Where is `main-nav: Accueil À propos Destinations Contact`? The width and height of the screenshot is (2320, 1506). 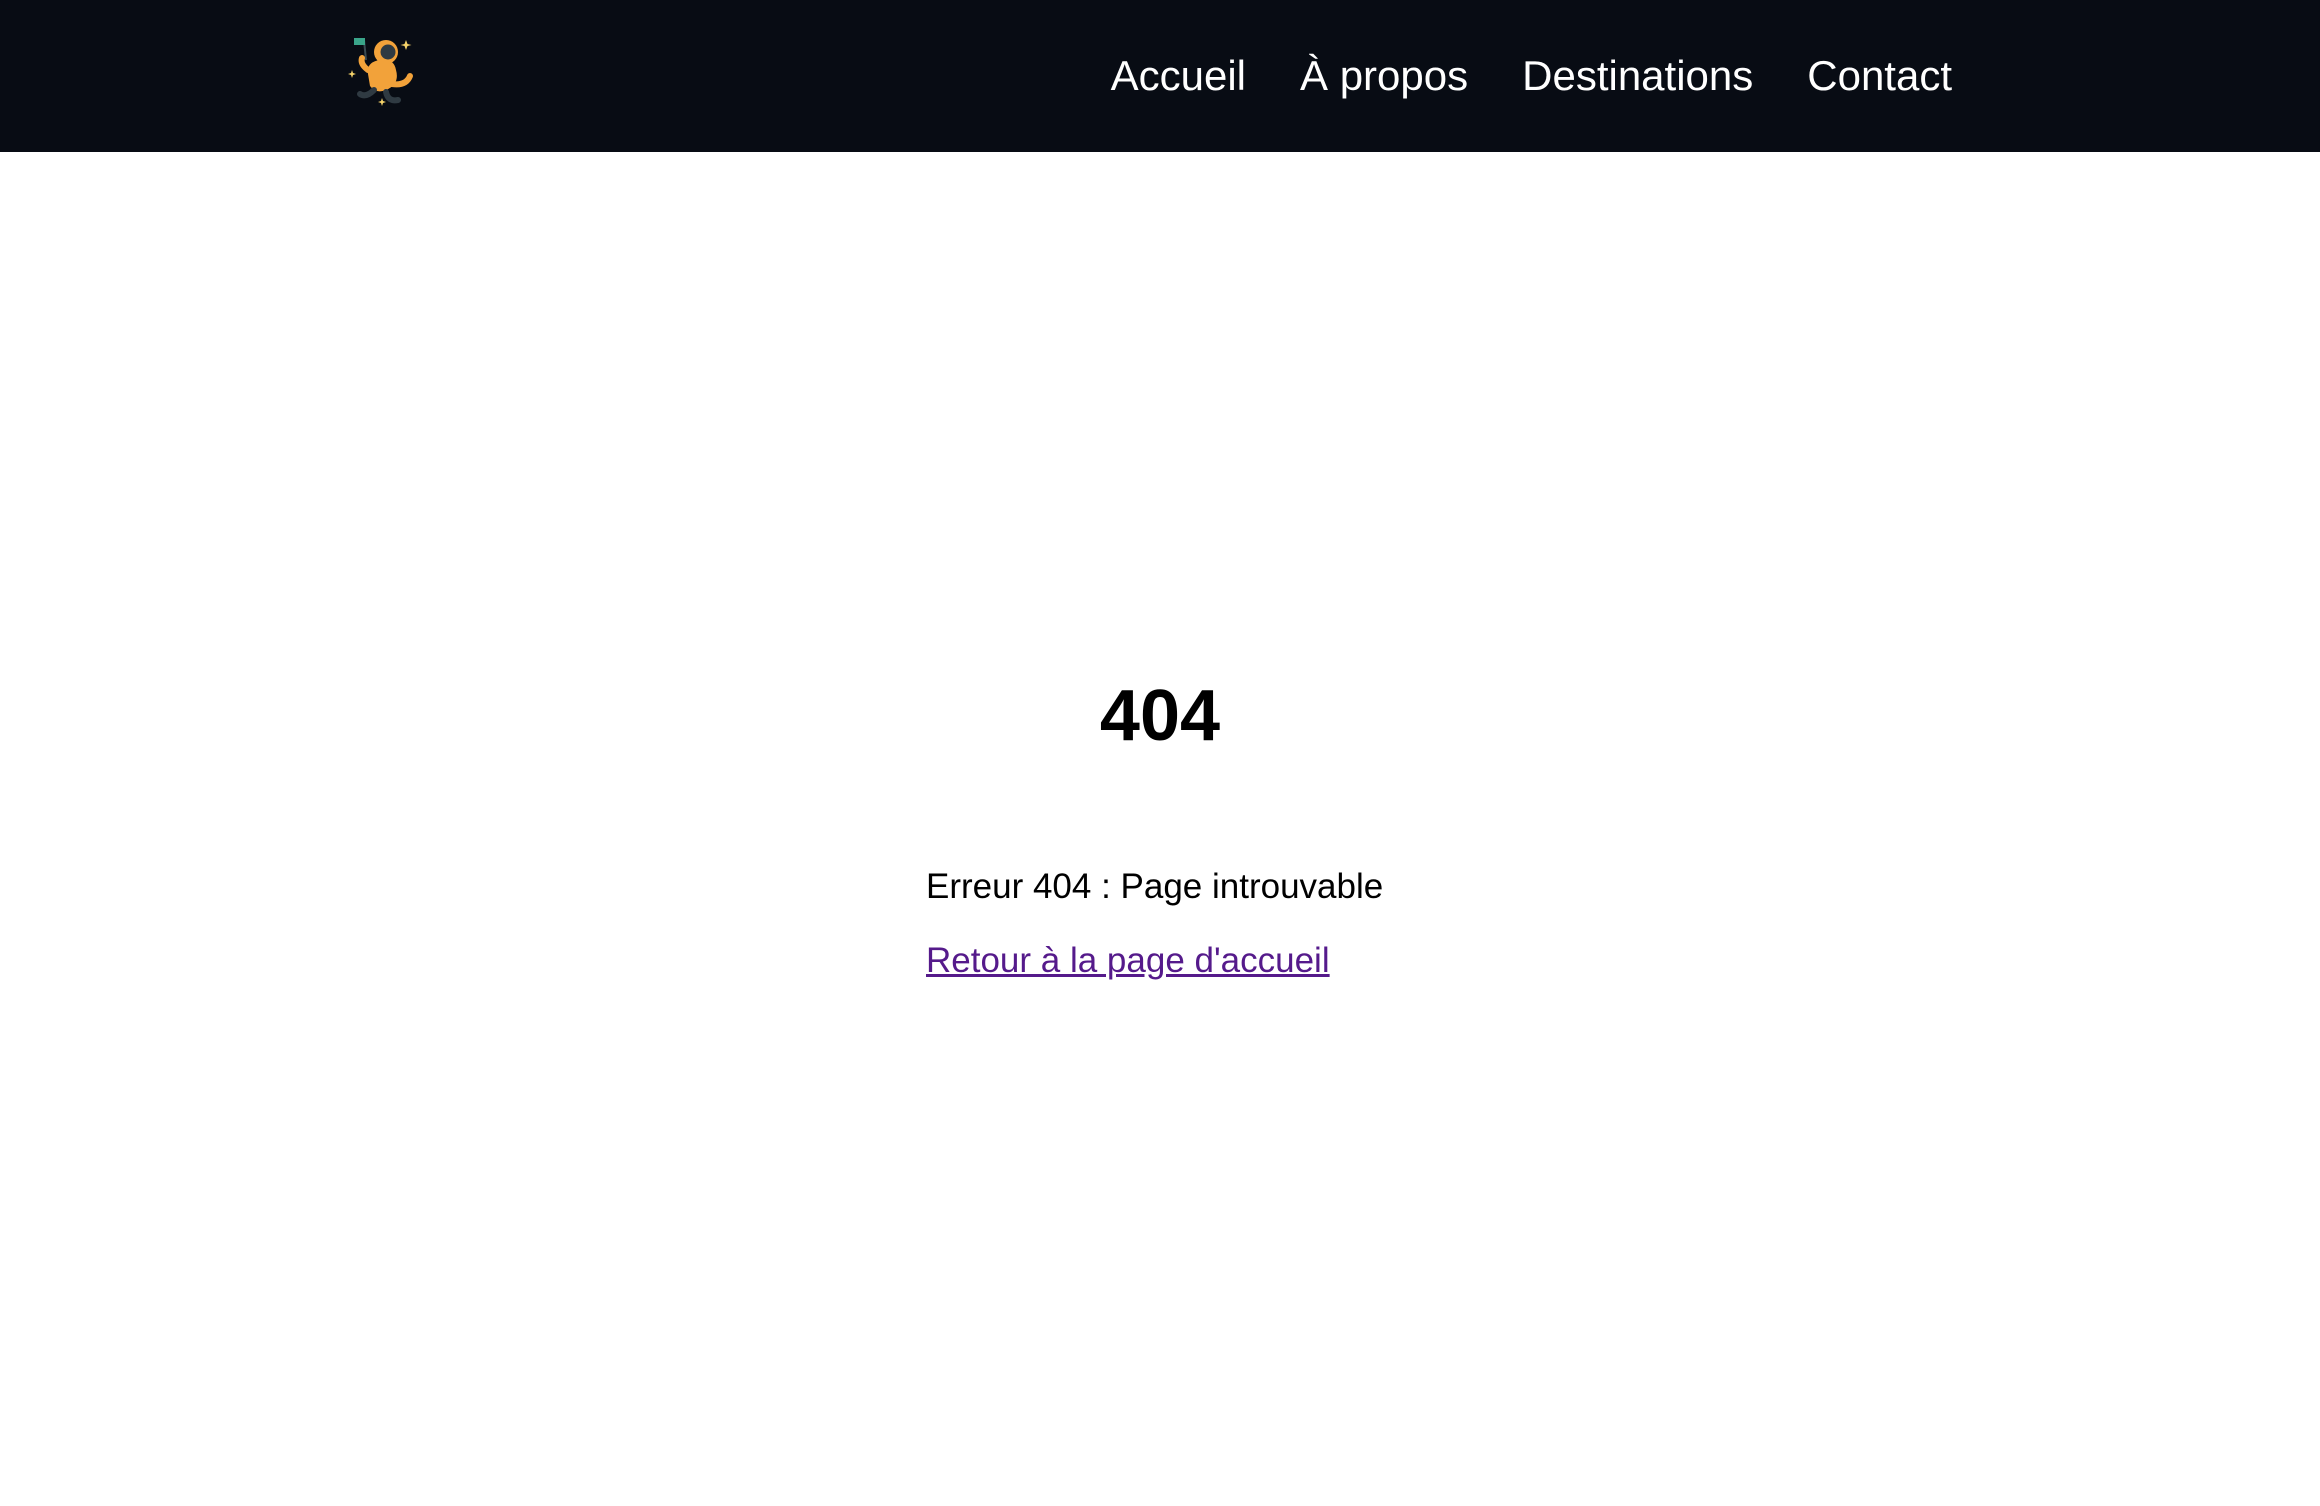
main-nav: Accueil À propos Destinations Contact is located at coordinates (1531, 76).